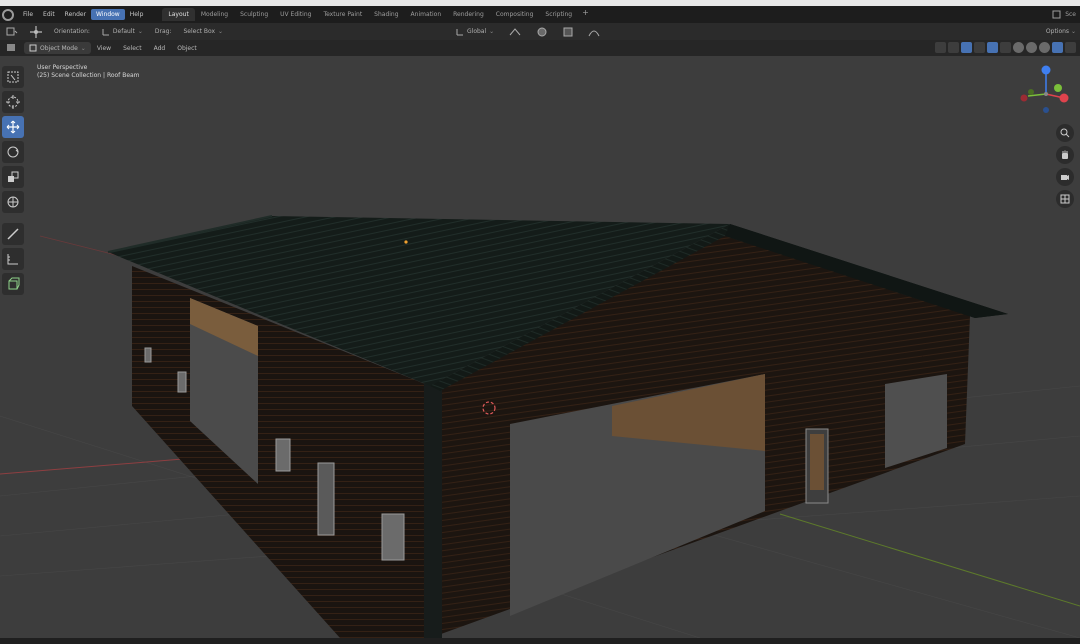 The width and height of the screenshot is (1080, 644). What do you see at coordinates (132, 48) in the screenshot?
I see `menu-select: Select` at bounding box center [132, 48].